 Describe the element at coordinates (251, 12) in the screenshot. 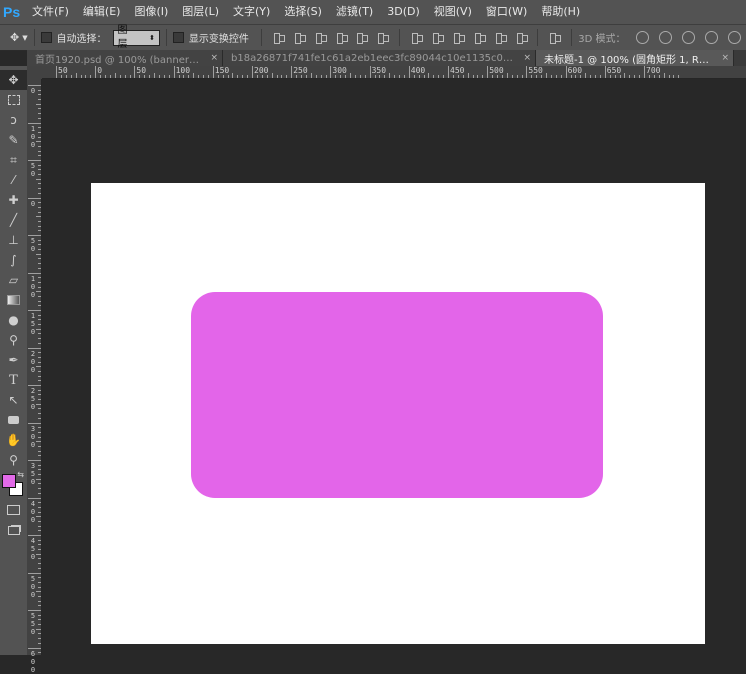

I see `menu-type: 文字(Y)` at that location.